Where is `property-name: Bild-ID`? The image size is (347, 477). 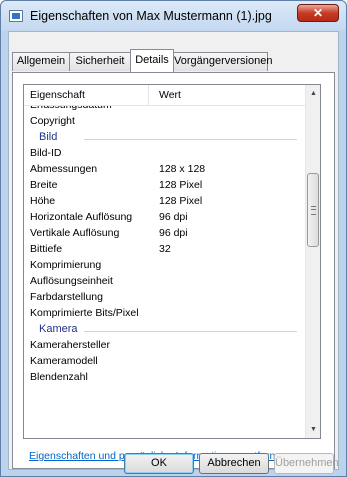 property-name: Bild-ID is located at coordinates (46, 153).